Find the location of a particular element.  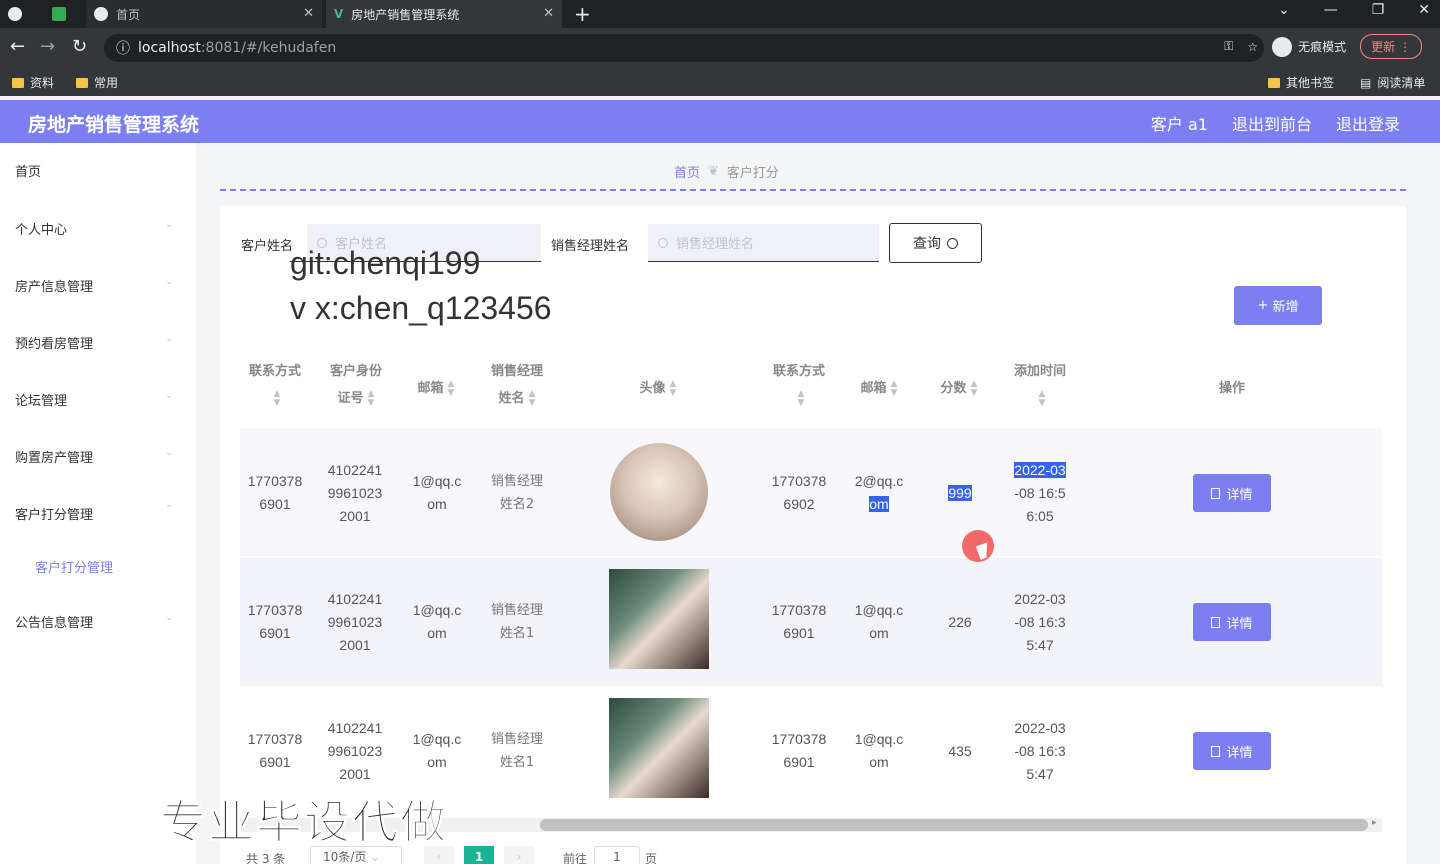

forward-button: → is located at coordinates (47, 46).